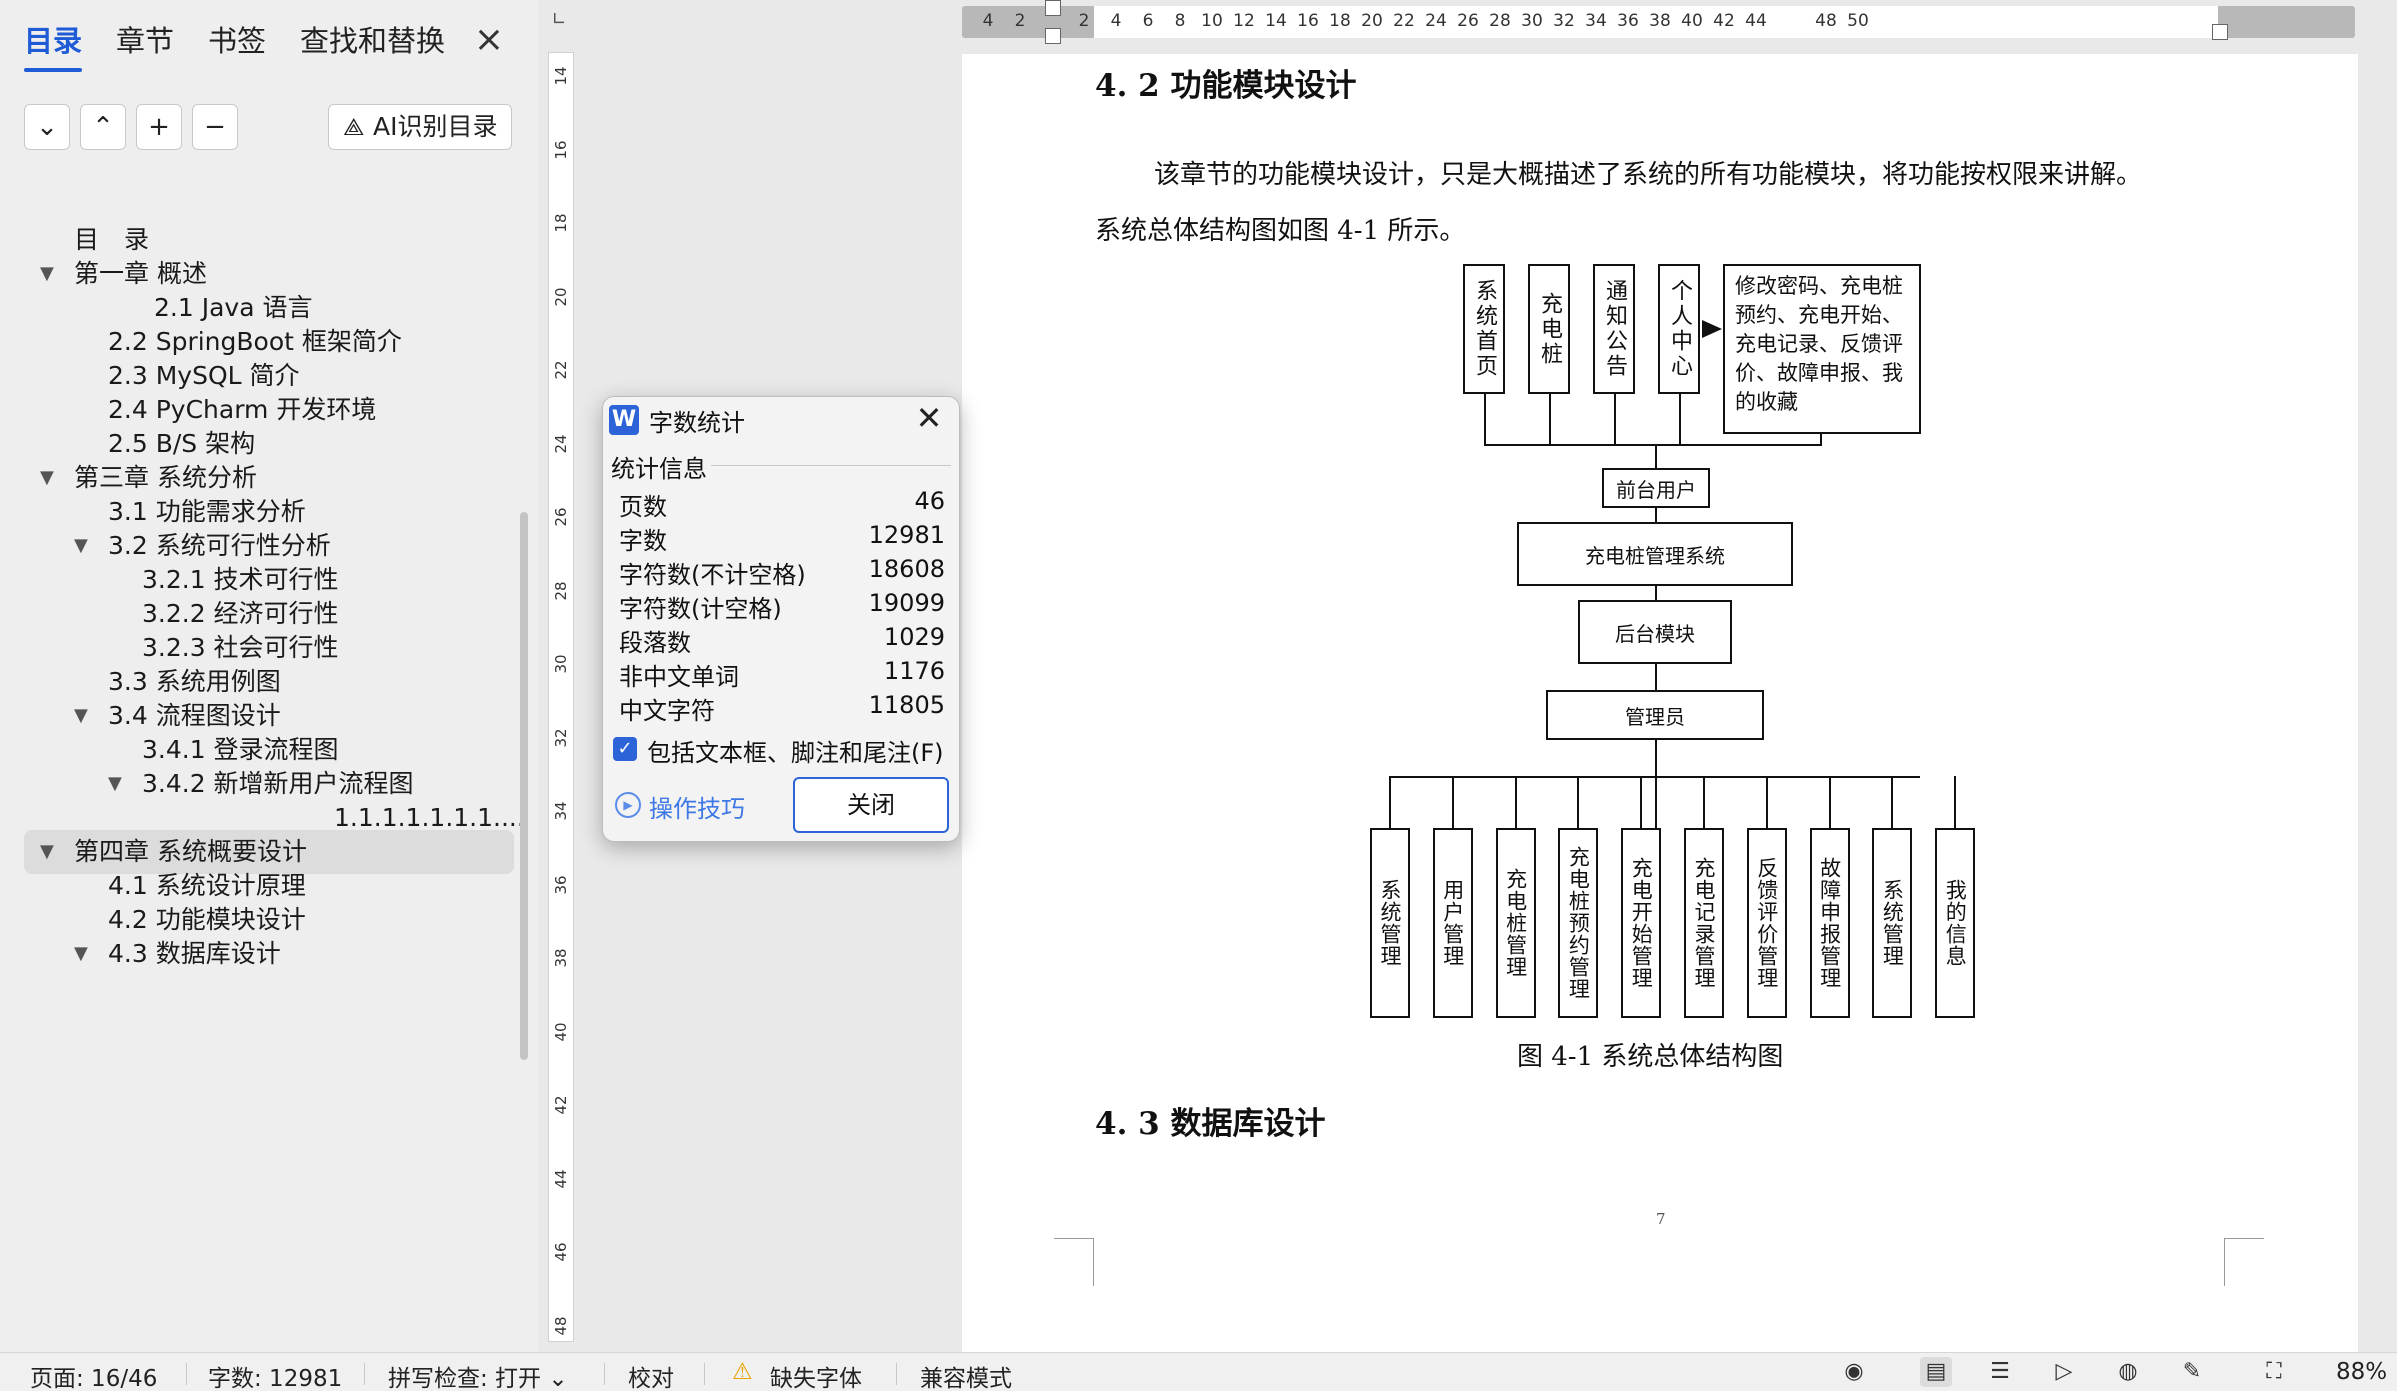  Describe the element at coordinates (1854, 1372) in the screenshot. I see `eye-icon: ◉` at that location.